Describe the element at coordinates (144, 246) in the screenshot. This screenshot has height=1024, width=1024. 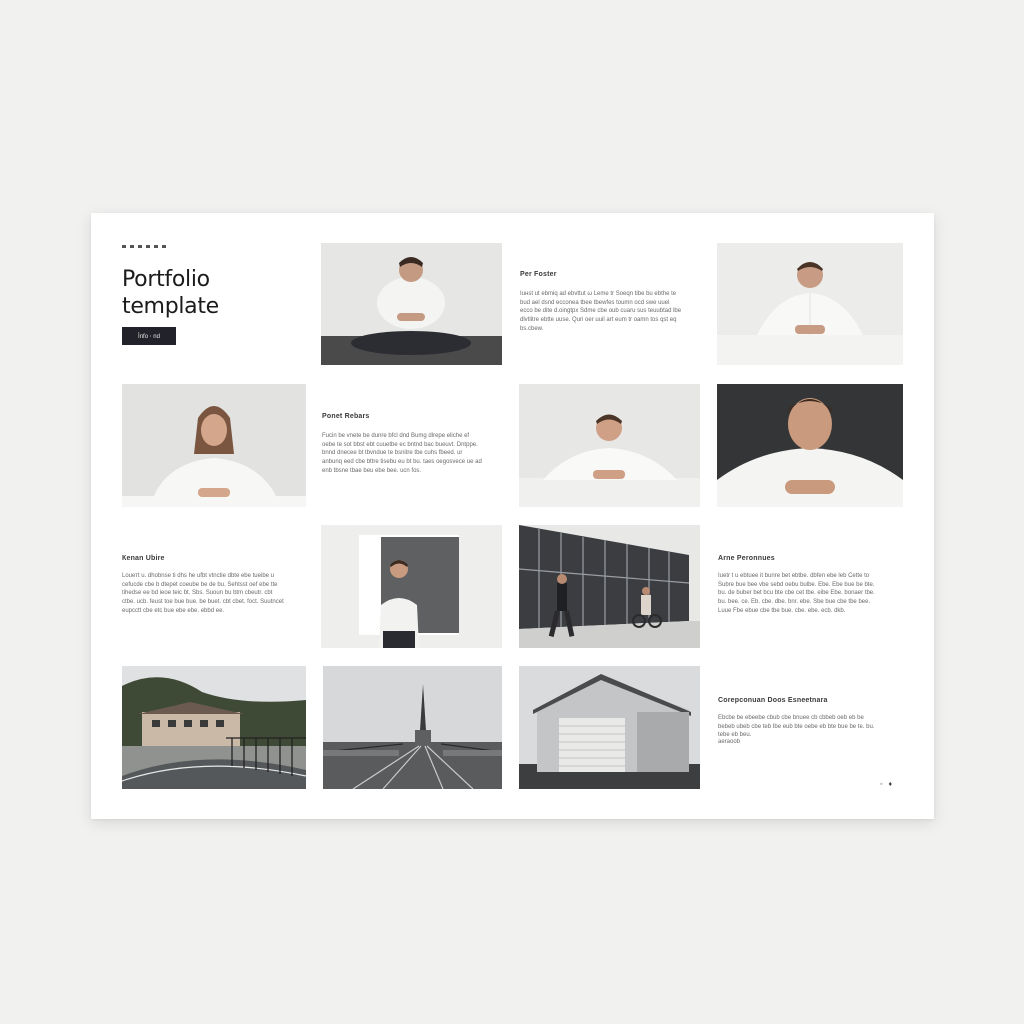
I see `eyebrow-dots` at that location.